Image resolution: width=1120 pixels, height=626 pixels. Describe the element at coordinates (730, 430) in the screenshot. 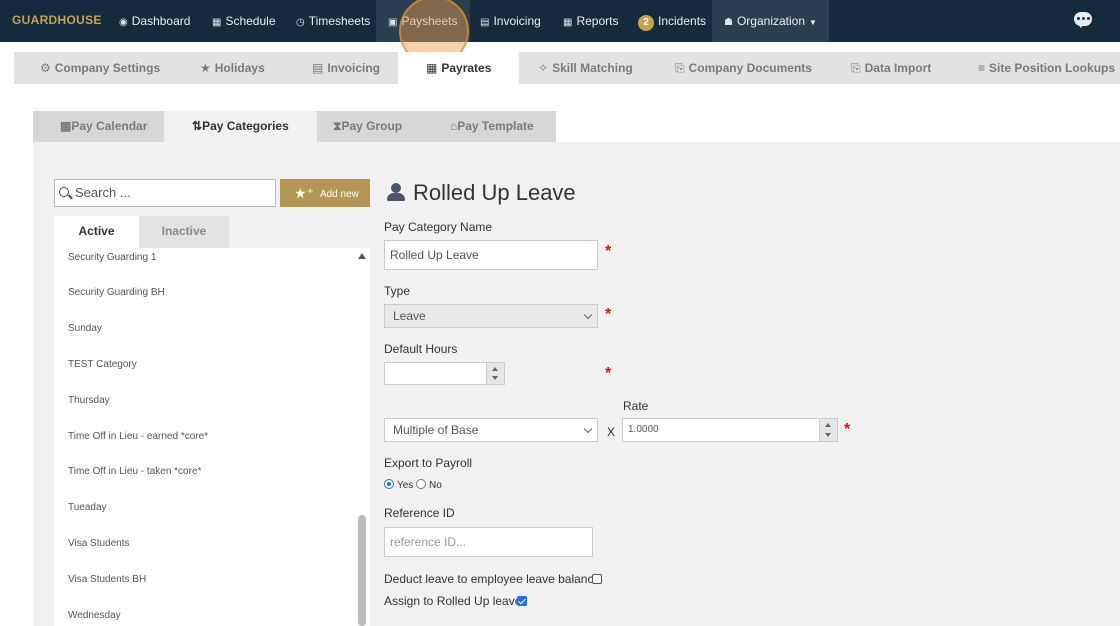

I see `rate-input: 1.0000` at that location.